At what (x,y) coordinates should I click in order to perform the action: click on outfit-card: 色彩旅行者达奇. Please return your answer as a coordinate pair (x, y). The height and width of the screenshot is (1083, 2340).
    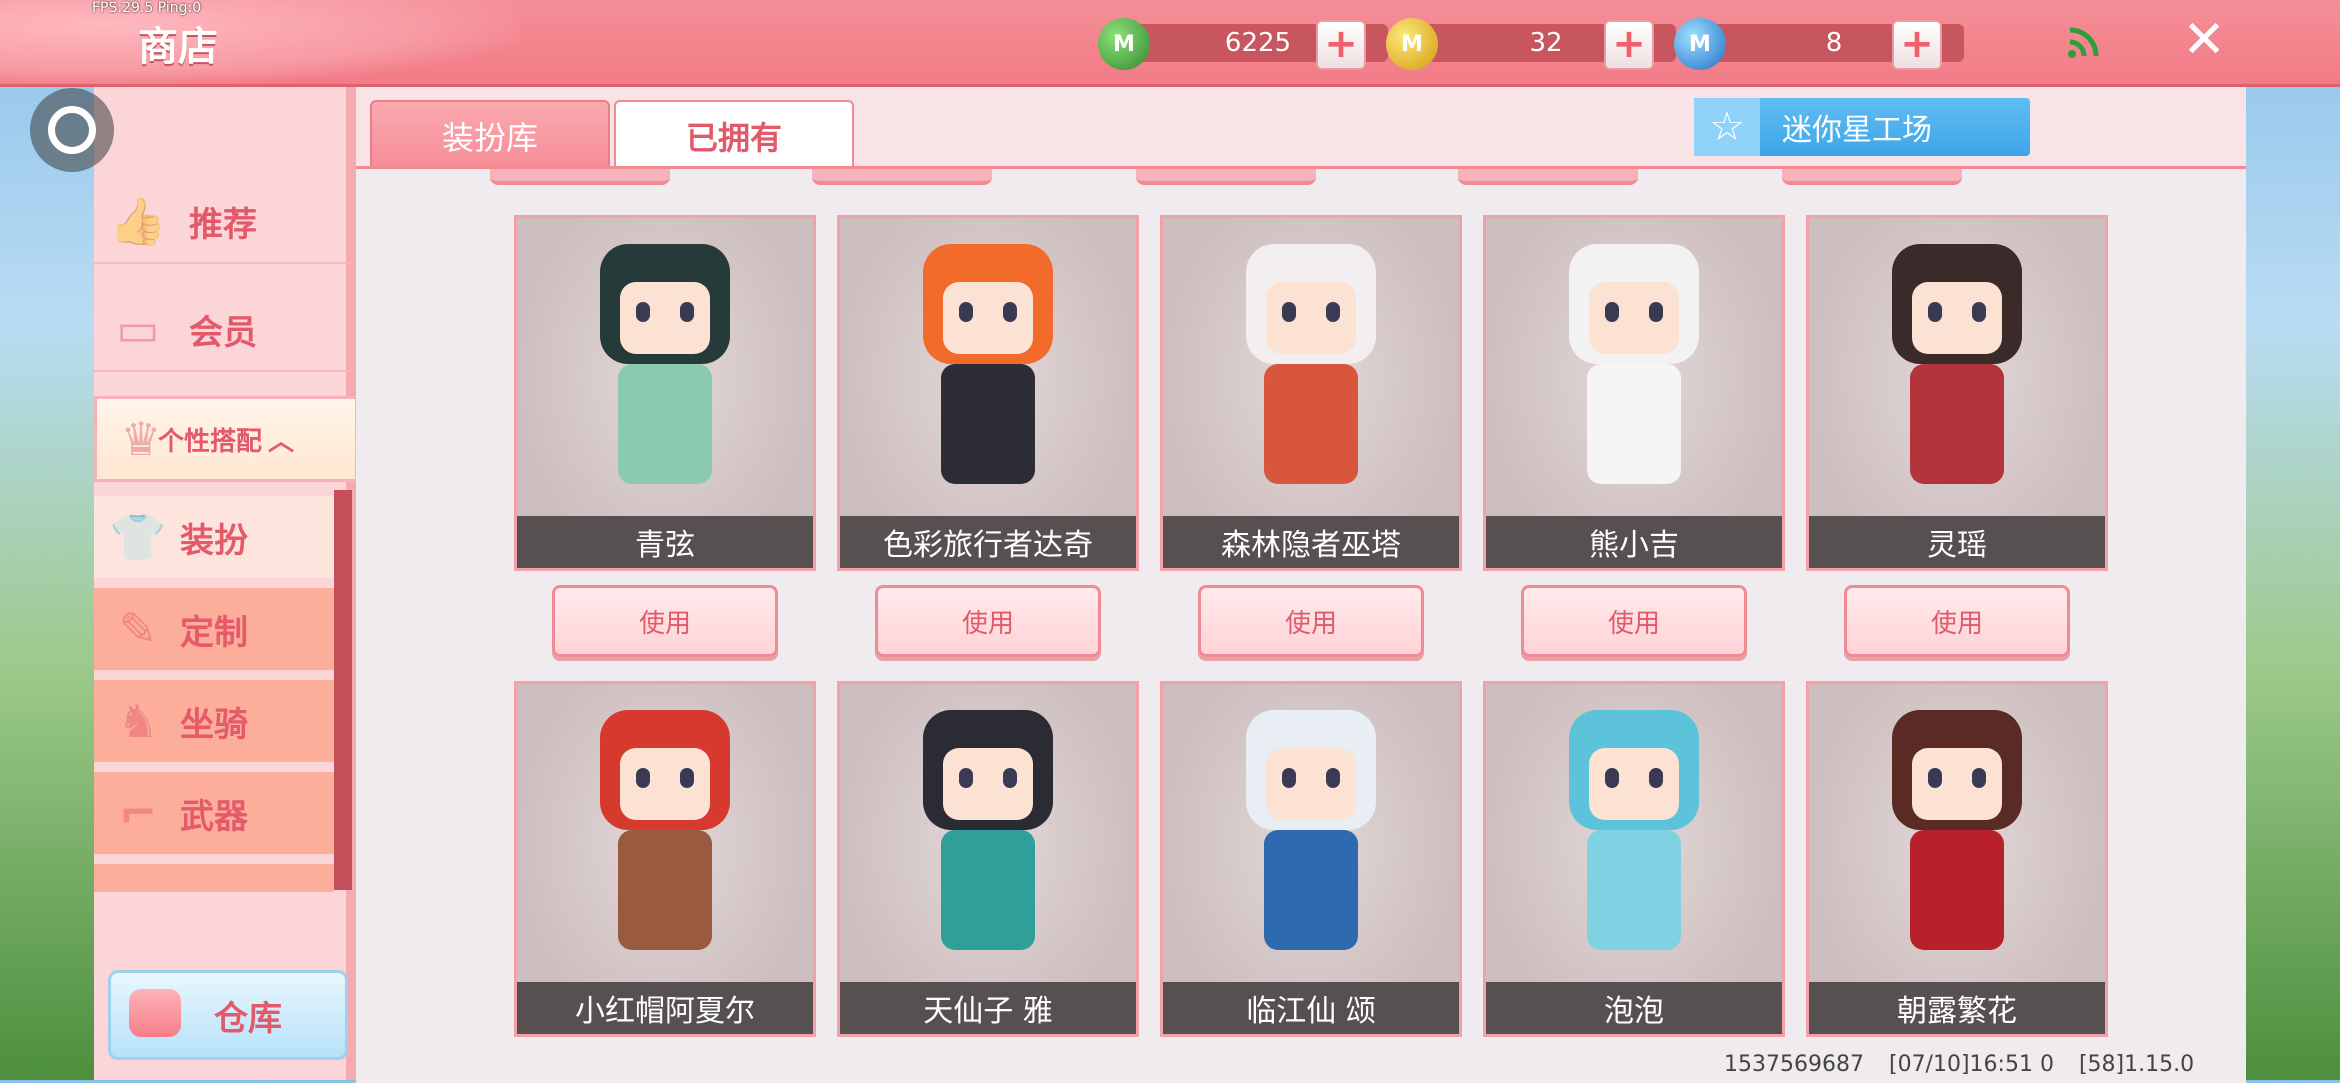
    Looking at the image, I should click on (988, 393).